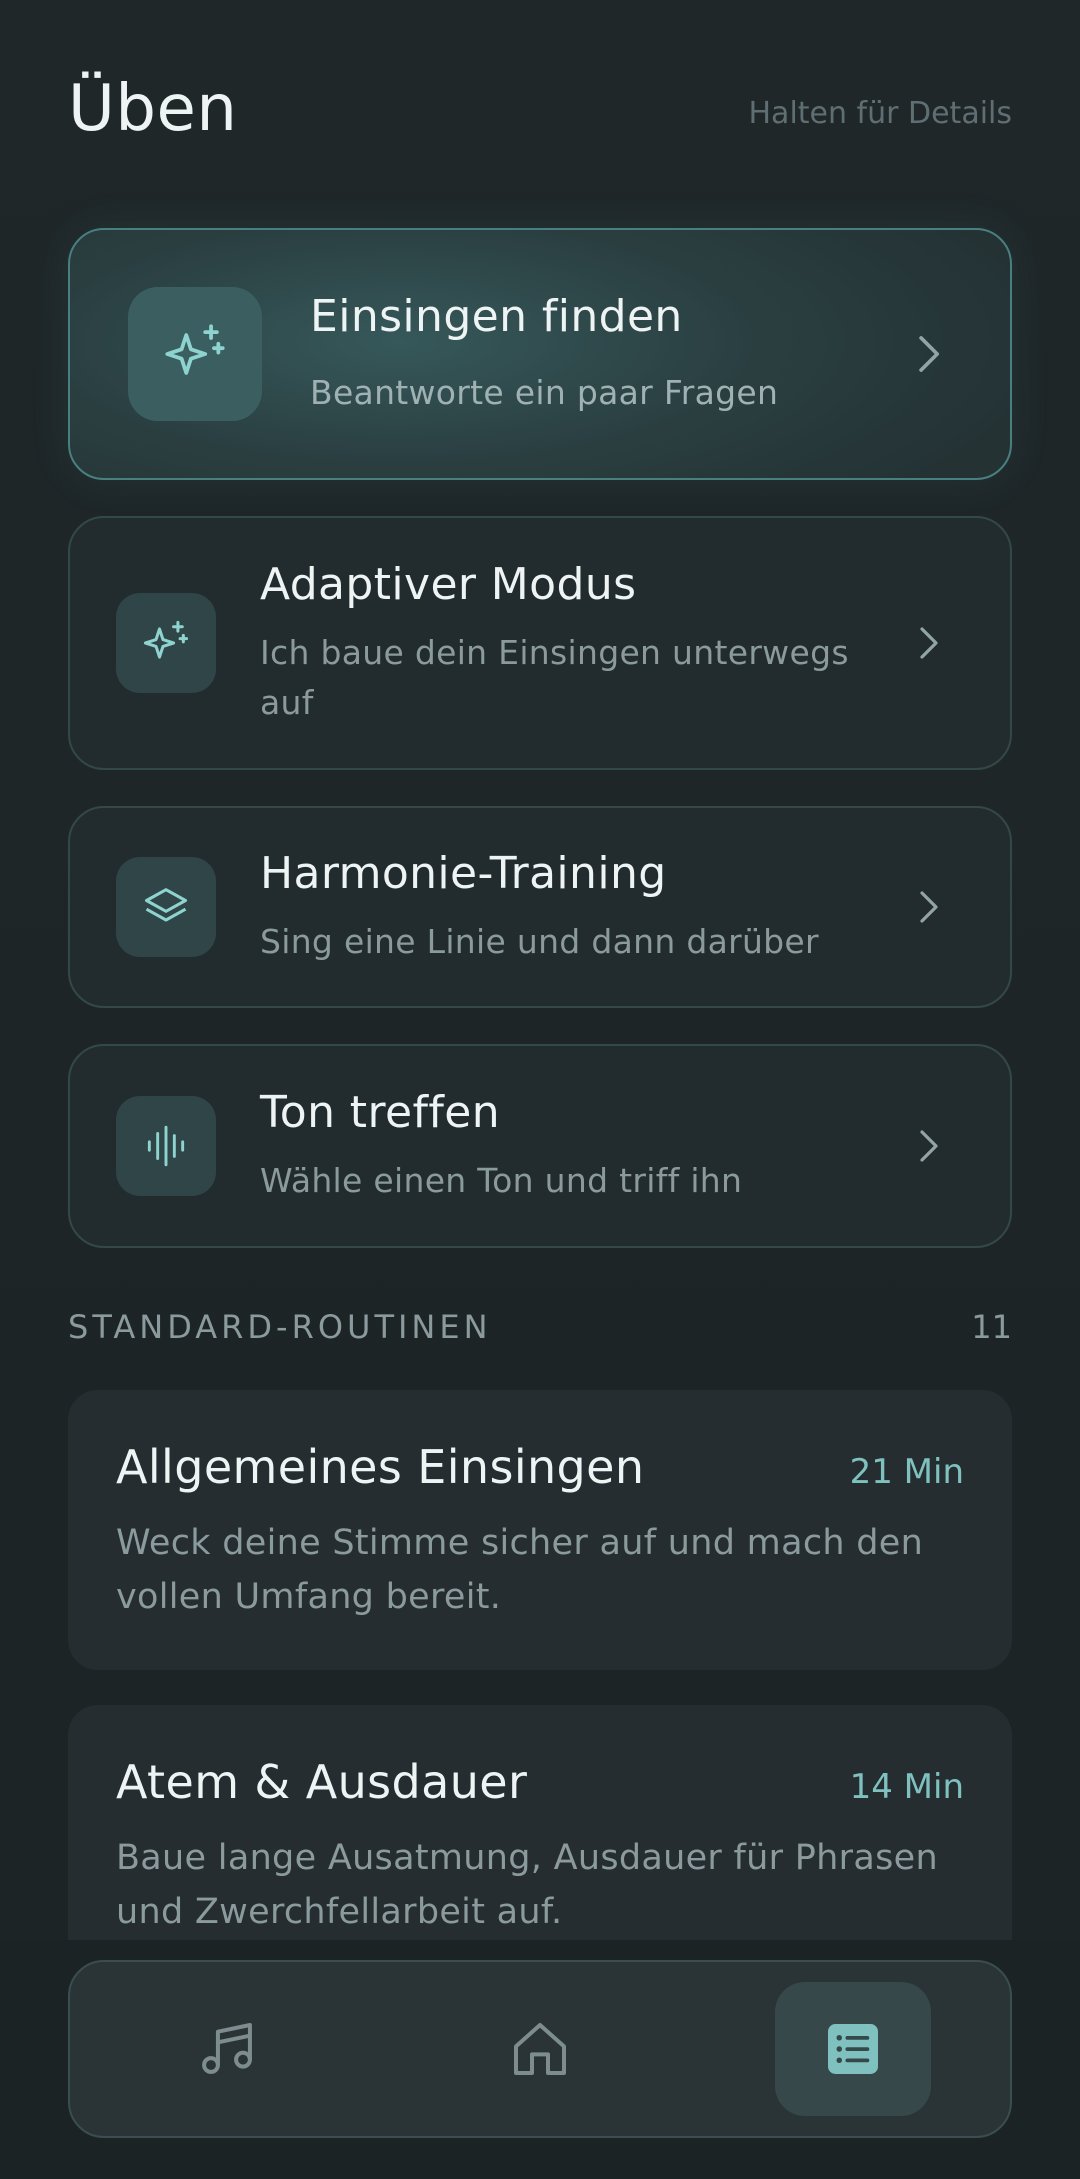 This screenshot has width=1080, height=2179. What do you see at coordinates (544, 392) in the screenshot?
I see `card-subtitle: Beantworte ein paar Fragen` at bounding box center [544, 392].